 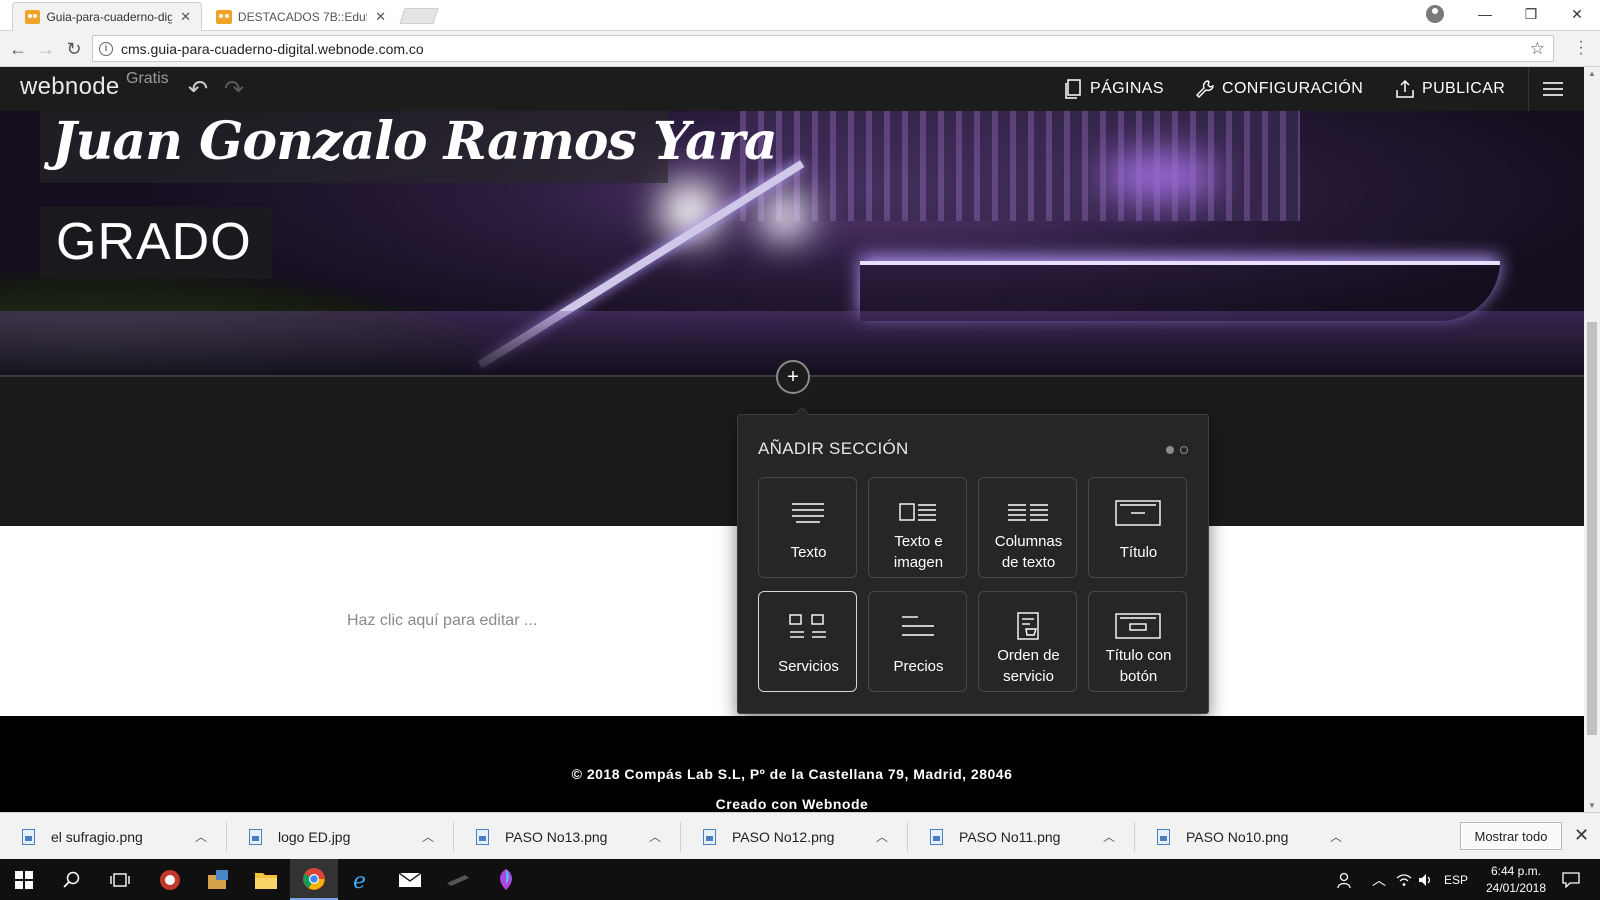 I want to click on site-info-icon: i, so click(x=106, y=48).